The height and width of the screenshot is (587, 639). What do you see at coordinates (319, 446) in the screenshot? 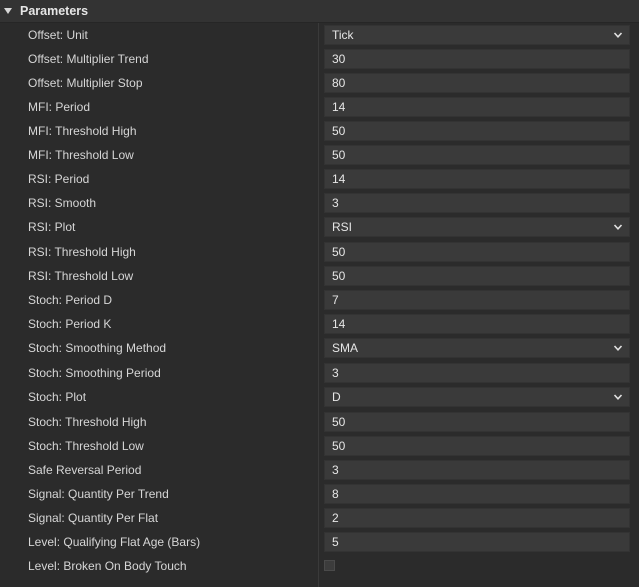
I see `parameter-row: Stoch: Threshold Low 50` at bounding box center [319, 446].